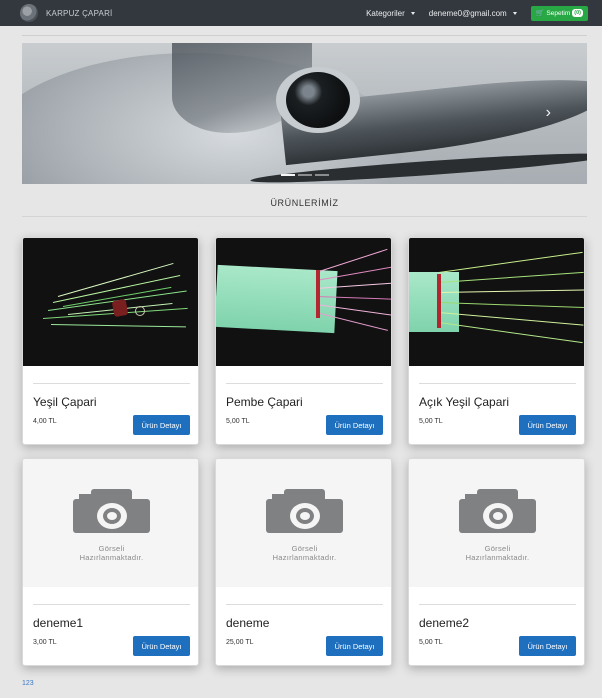 This screenshot has width=602, height=698. I want to click on product-image-green-lure, so click(110, 302).